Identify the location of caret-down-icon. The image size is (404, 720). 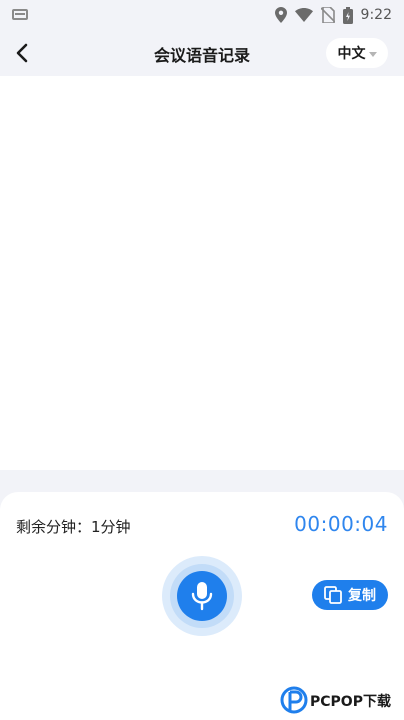
(372, 54).